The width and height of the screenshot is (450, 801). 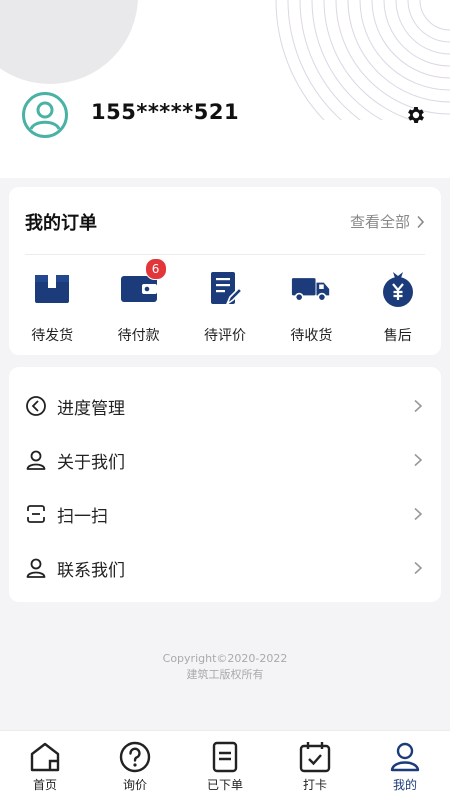 What do you see at coordinates (91, 408) in the screenshot?
I see `menu-item-label: 进度管理` at bounding box center [91, 408].